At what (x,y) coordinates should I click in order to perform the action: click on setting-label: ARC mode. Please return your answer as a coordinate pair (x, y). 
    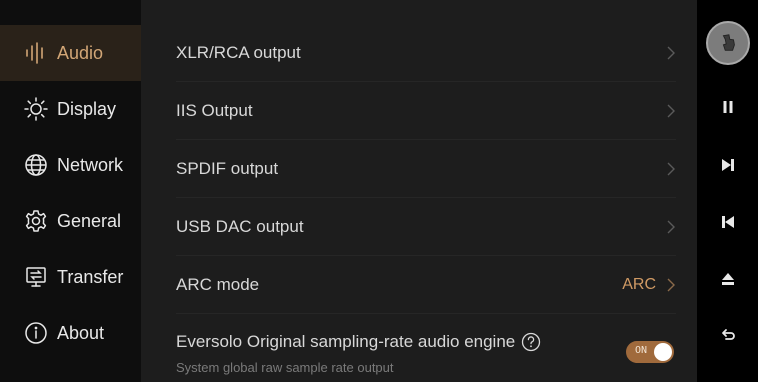
    Looking at the image, I should click on (218, 284).